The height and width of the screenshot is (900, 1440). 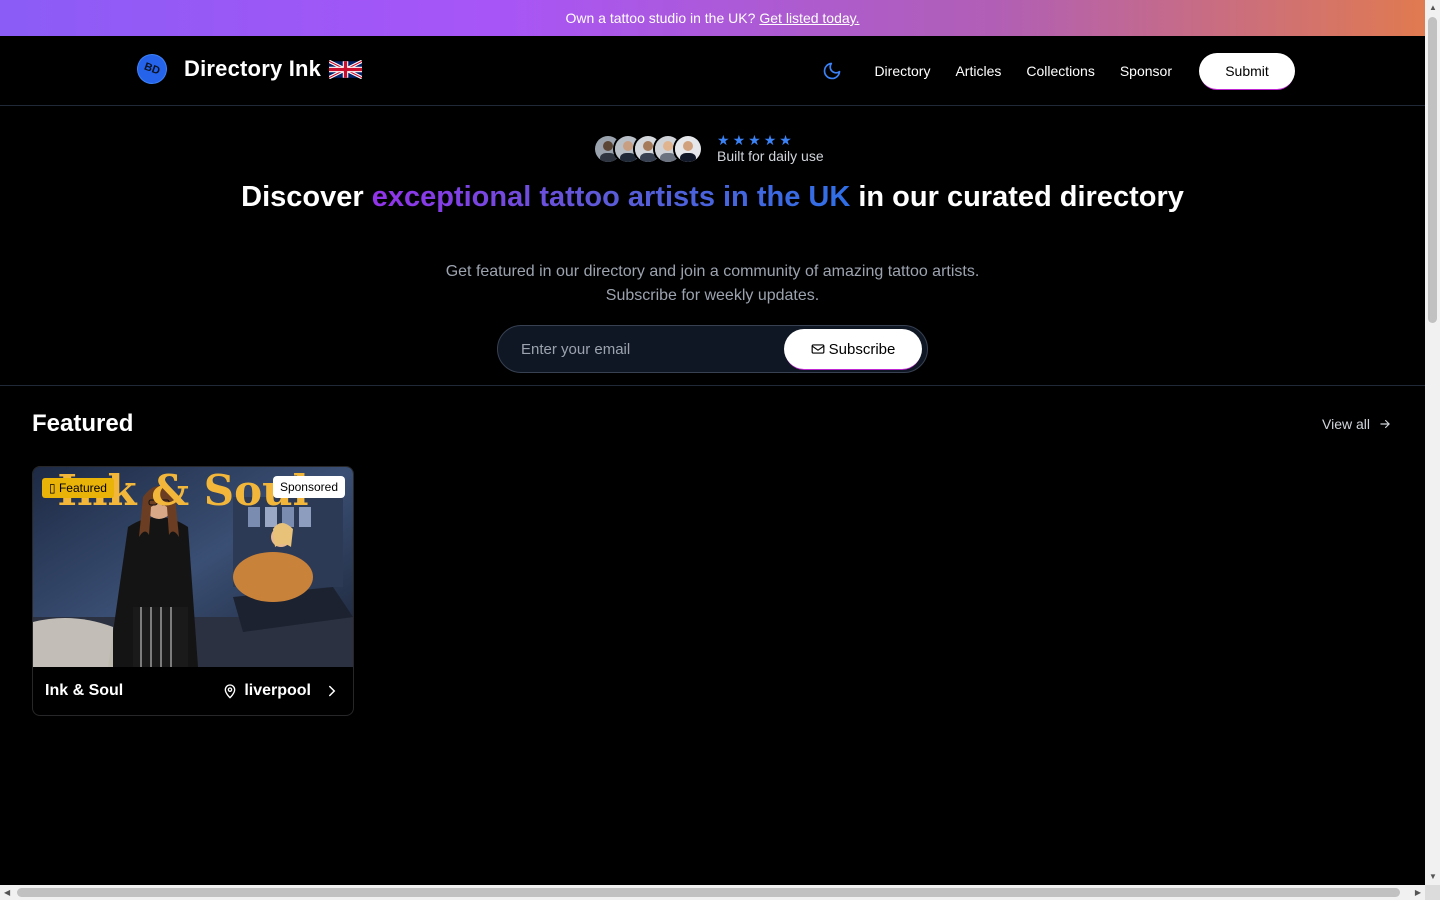 What do you see at coordinates (978, 71) in the screenshot?
I see `nav-articles: Articles` at bounding box center [978, 71].